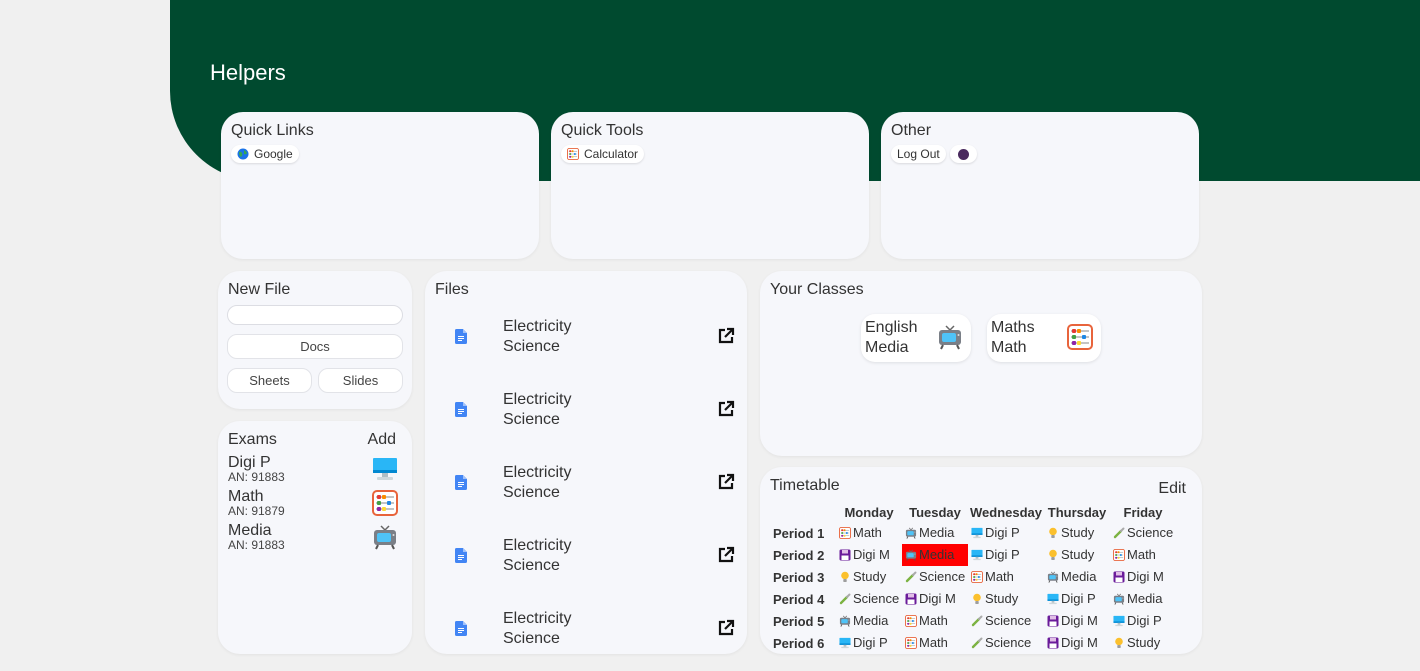 The width and height of the screenshot is (1420, 671). What do you see at coordinates (918, 154) in the screenshot?
I see `log-out-button: Log Out` at bounding box center [918, 154].